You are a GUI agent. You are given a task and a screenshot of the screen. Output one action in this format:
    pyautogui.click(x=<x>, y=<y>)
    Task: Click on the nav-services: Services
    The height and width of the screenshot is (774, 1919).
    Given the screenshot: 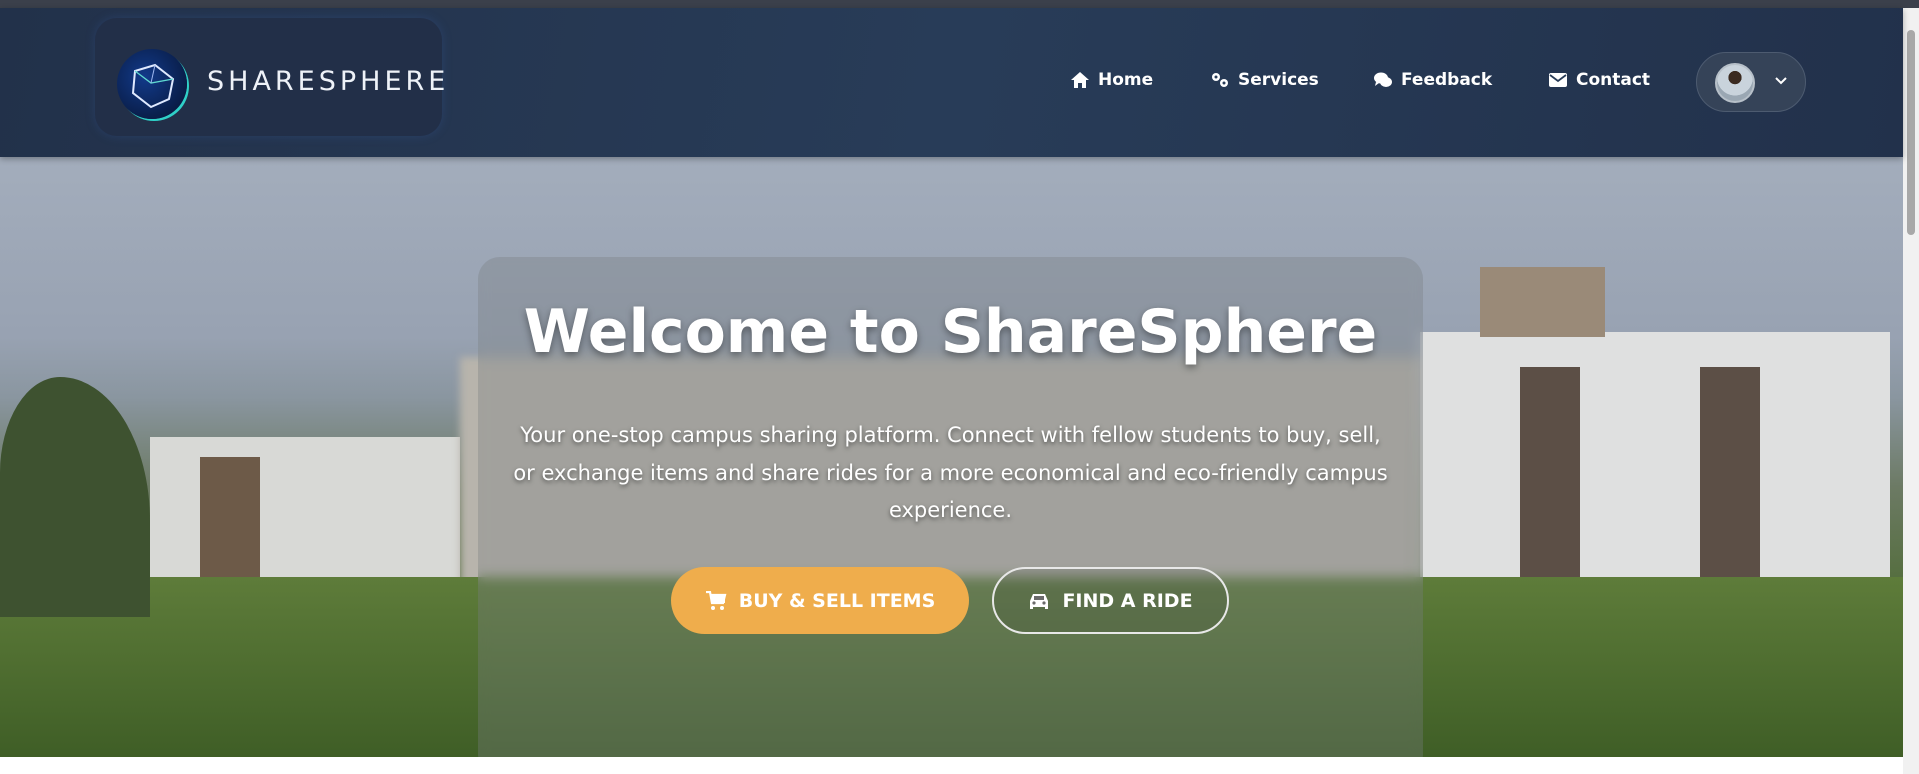 What is the action you would take?
    pyautogui.click(x=1264, y=80)
    